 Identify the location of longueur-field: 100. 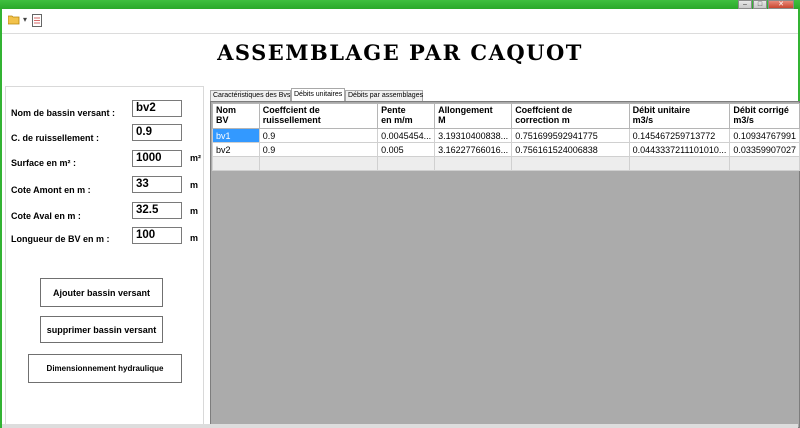
(157, 235).